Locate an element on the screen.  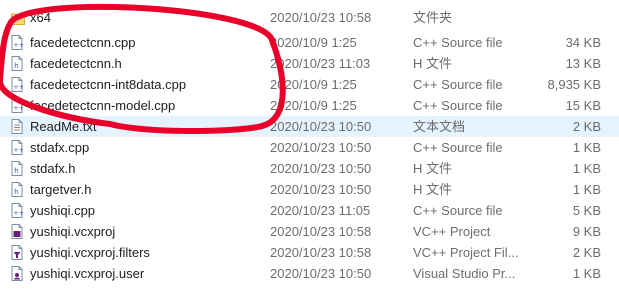
file-row: x64 2020/10/23 10:58 文件夹 is located at coordinates (309, 17).